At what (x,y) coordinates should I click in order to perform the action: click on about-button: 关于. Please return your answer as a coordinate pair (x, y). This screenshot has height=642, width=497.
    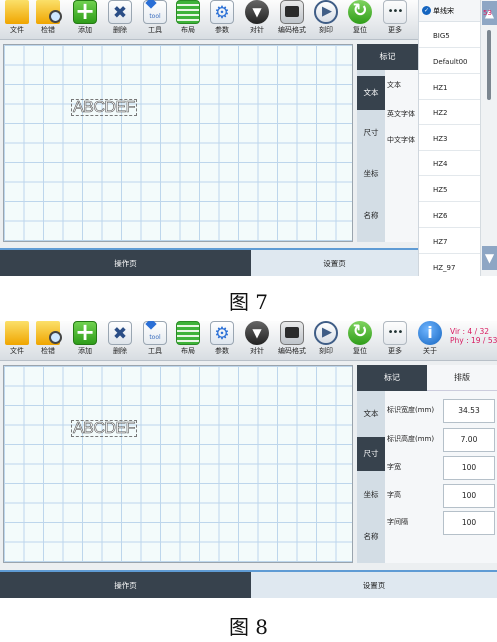
    Looking at the image, I should click on (430, 341).